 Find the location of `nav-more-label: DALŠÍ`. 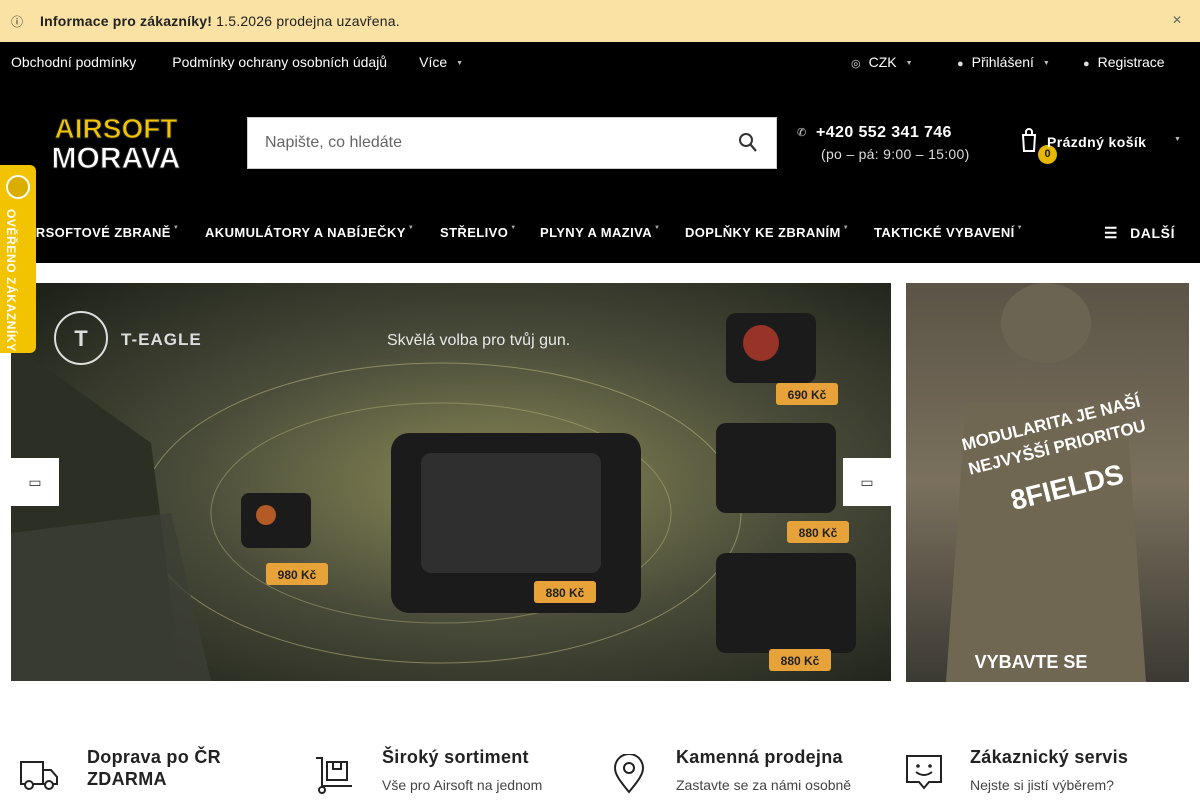

nav-more-label: DALŠÍ is located at coordinates (1153, 233).